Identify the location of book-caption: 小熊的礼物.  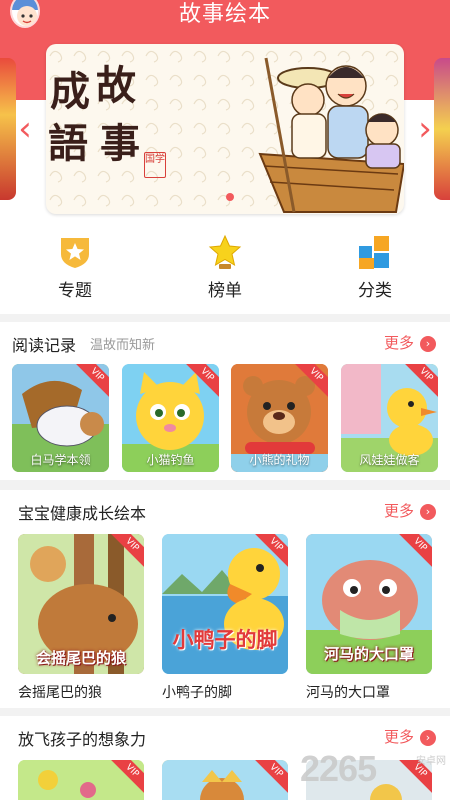
(279, 460).